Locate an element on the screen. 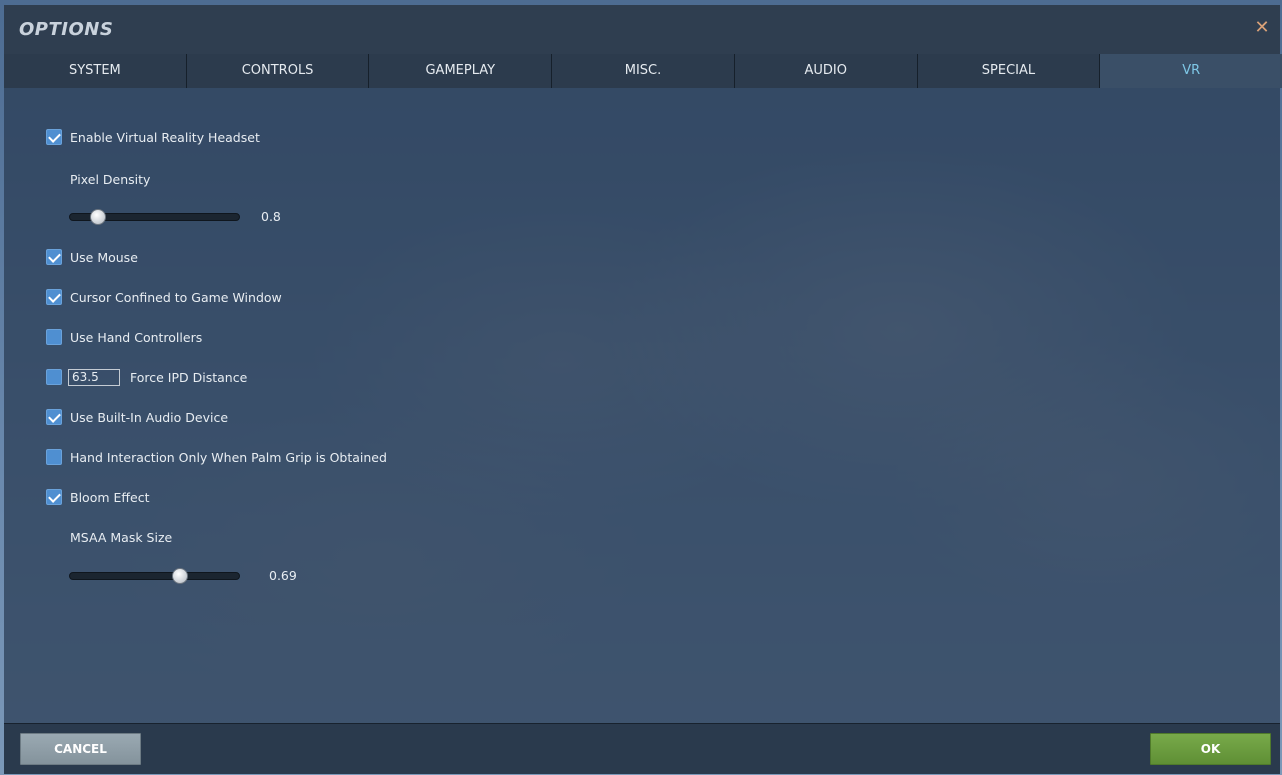 This screenshot has width=1282, height=775. dialog-titlebar: OPTIONS ✕ is located at coordinates (642, 29).